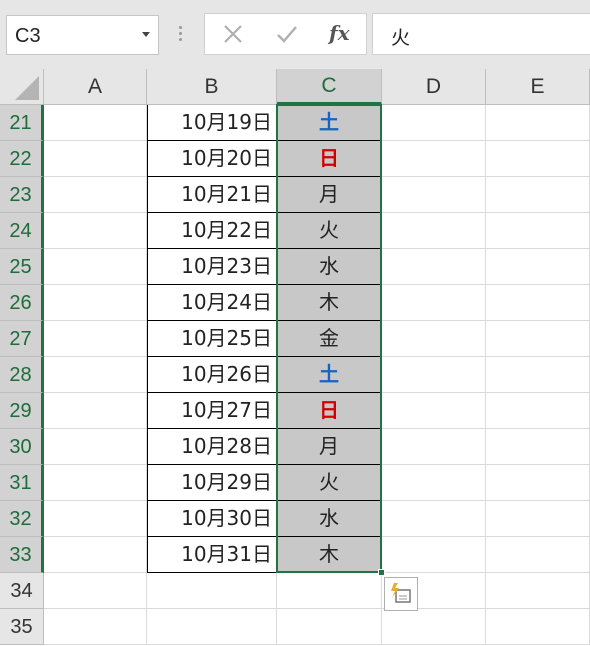 Image resolution: width=590 pixels, height=646 pixels. What do you see at coordinates (22, 87) in the screenshot?
I see `select-all-button` at bounding box center [22, 87].